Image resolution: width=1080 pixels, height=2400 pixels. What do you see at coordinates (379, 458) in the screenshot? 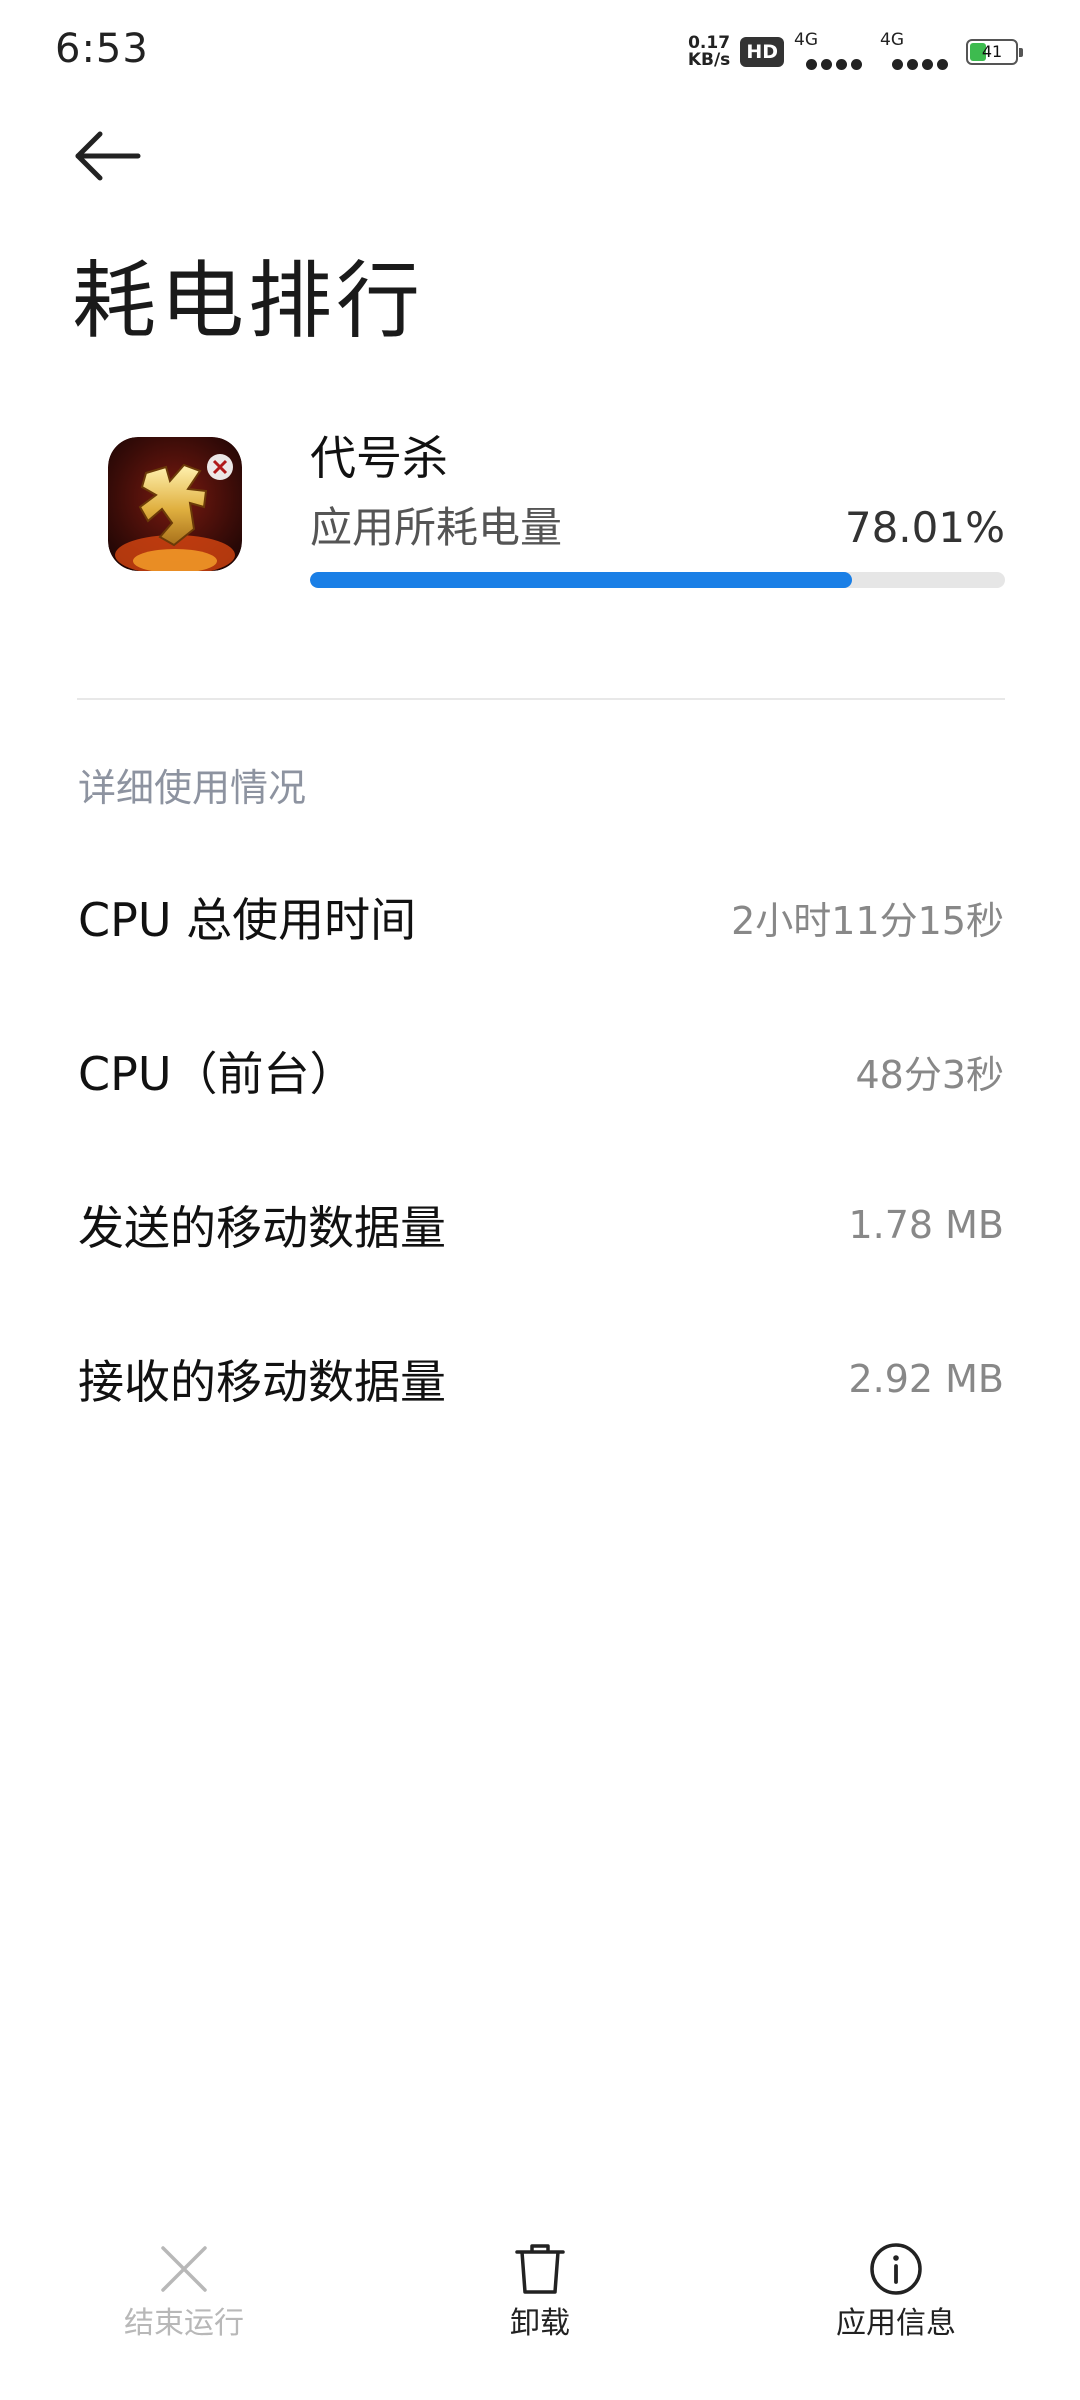
I see `app-name: 代号杀` at bounding box center [379, 458].